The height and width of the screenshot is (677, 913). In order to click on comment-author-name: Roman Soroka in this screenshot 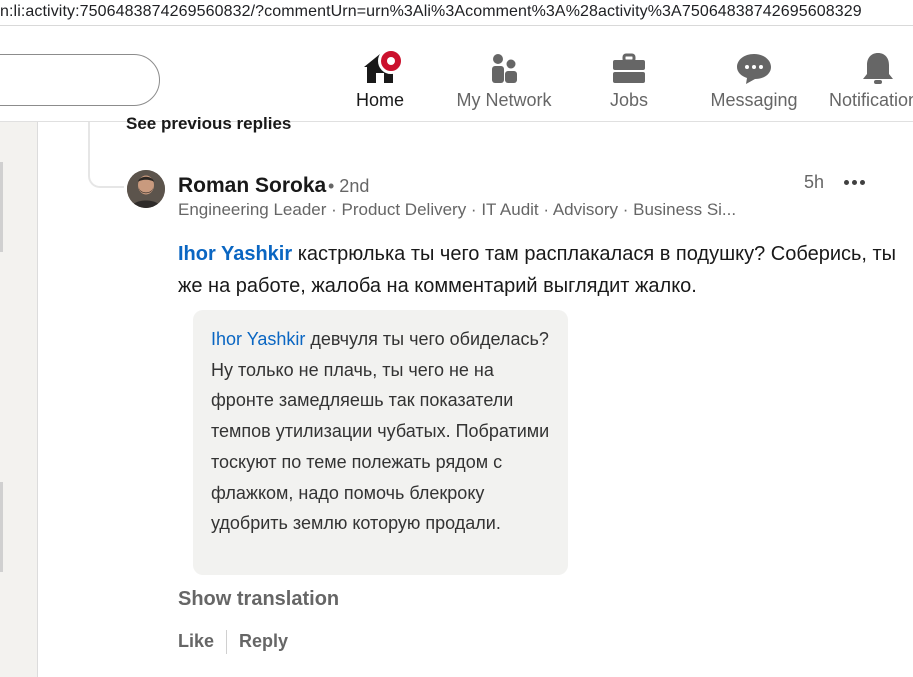, I will do `click(252, 186)`.